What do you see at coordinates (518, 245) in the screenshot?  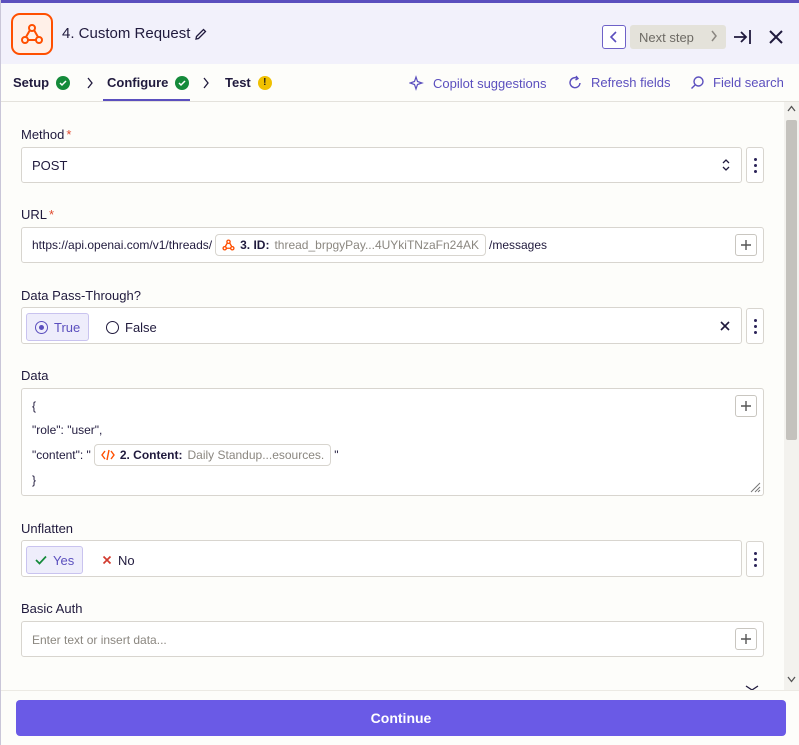 I see `url-suffix-text: /messages` at bounding box center [518, 245].